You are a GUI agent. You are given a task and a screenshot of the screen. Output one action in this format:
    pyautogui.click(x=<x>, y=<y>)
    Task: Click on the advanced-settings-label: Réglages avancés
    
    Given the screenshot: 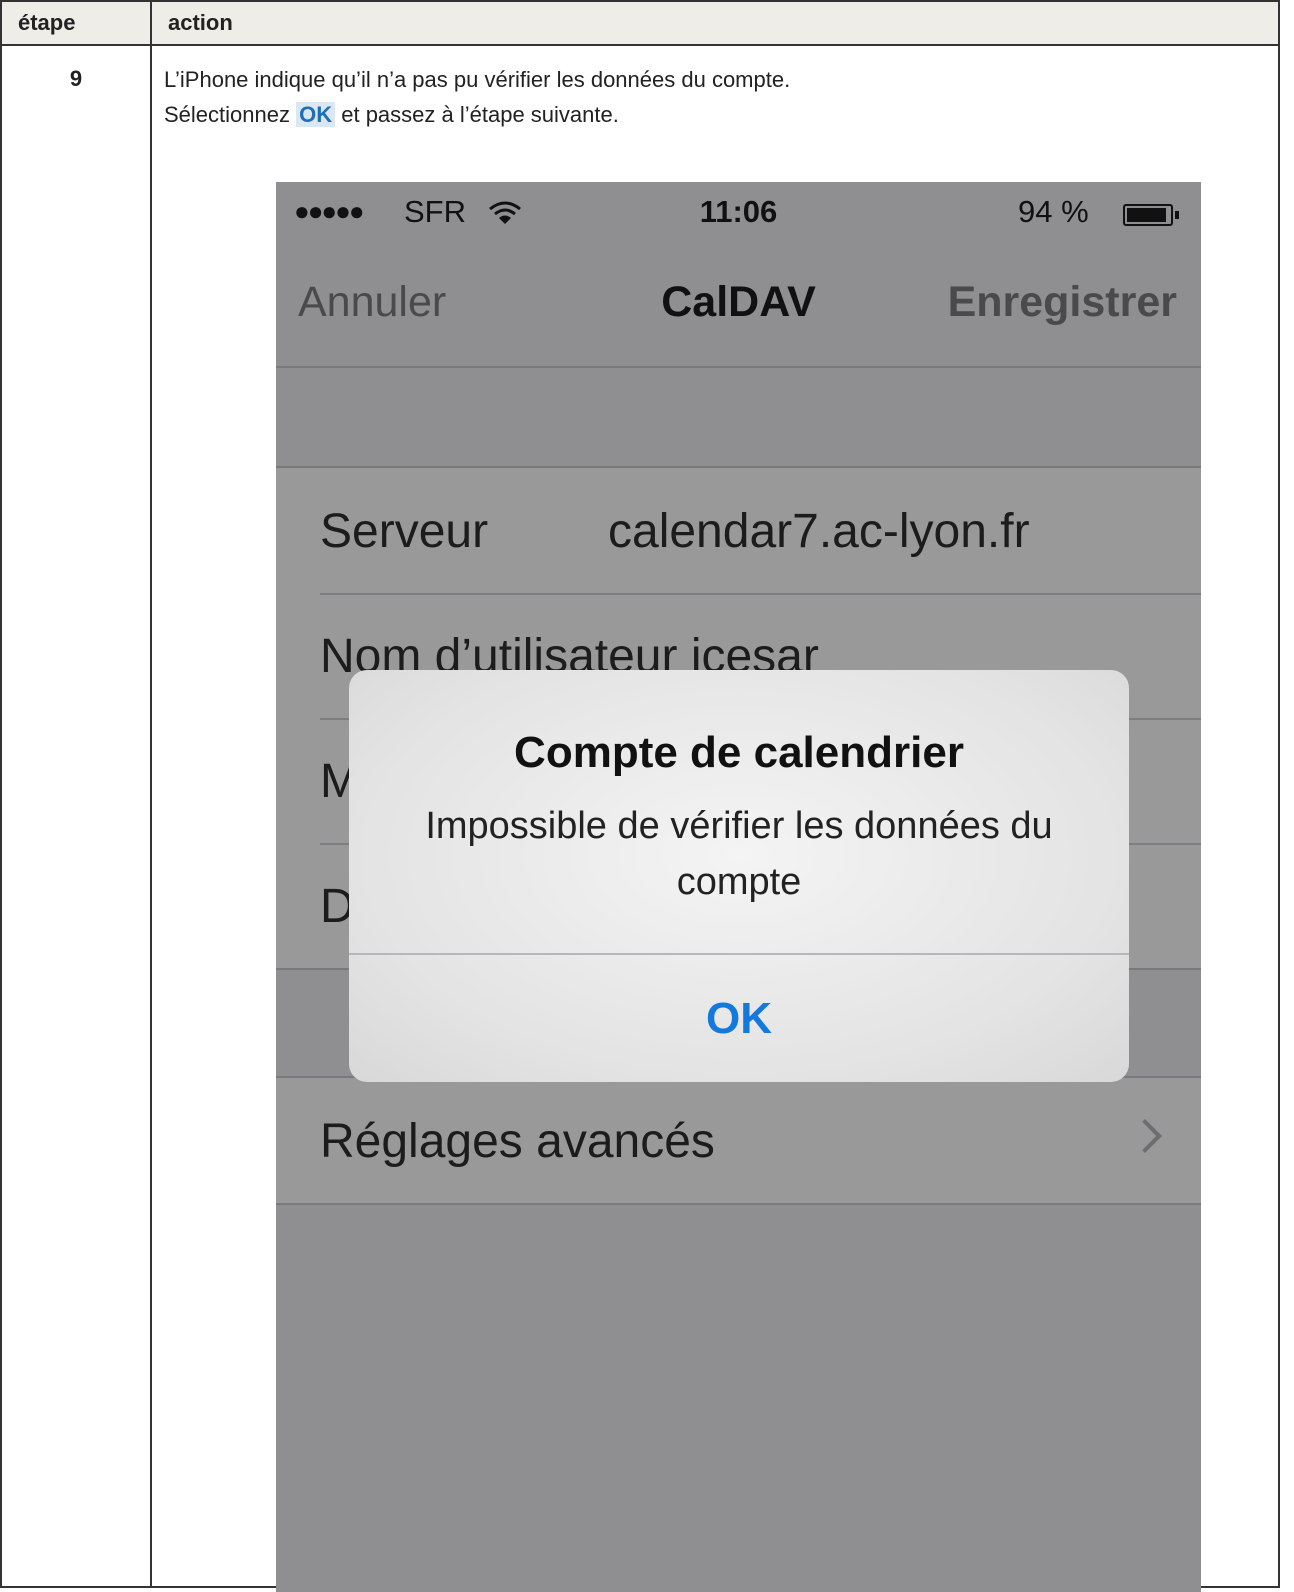 What is the action you would take?
    pyautogui.click(x=517, y=1141)
    